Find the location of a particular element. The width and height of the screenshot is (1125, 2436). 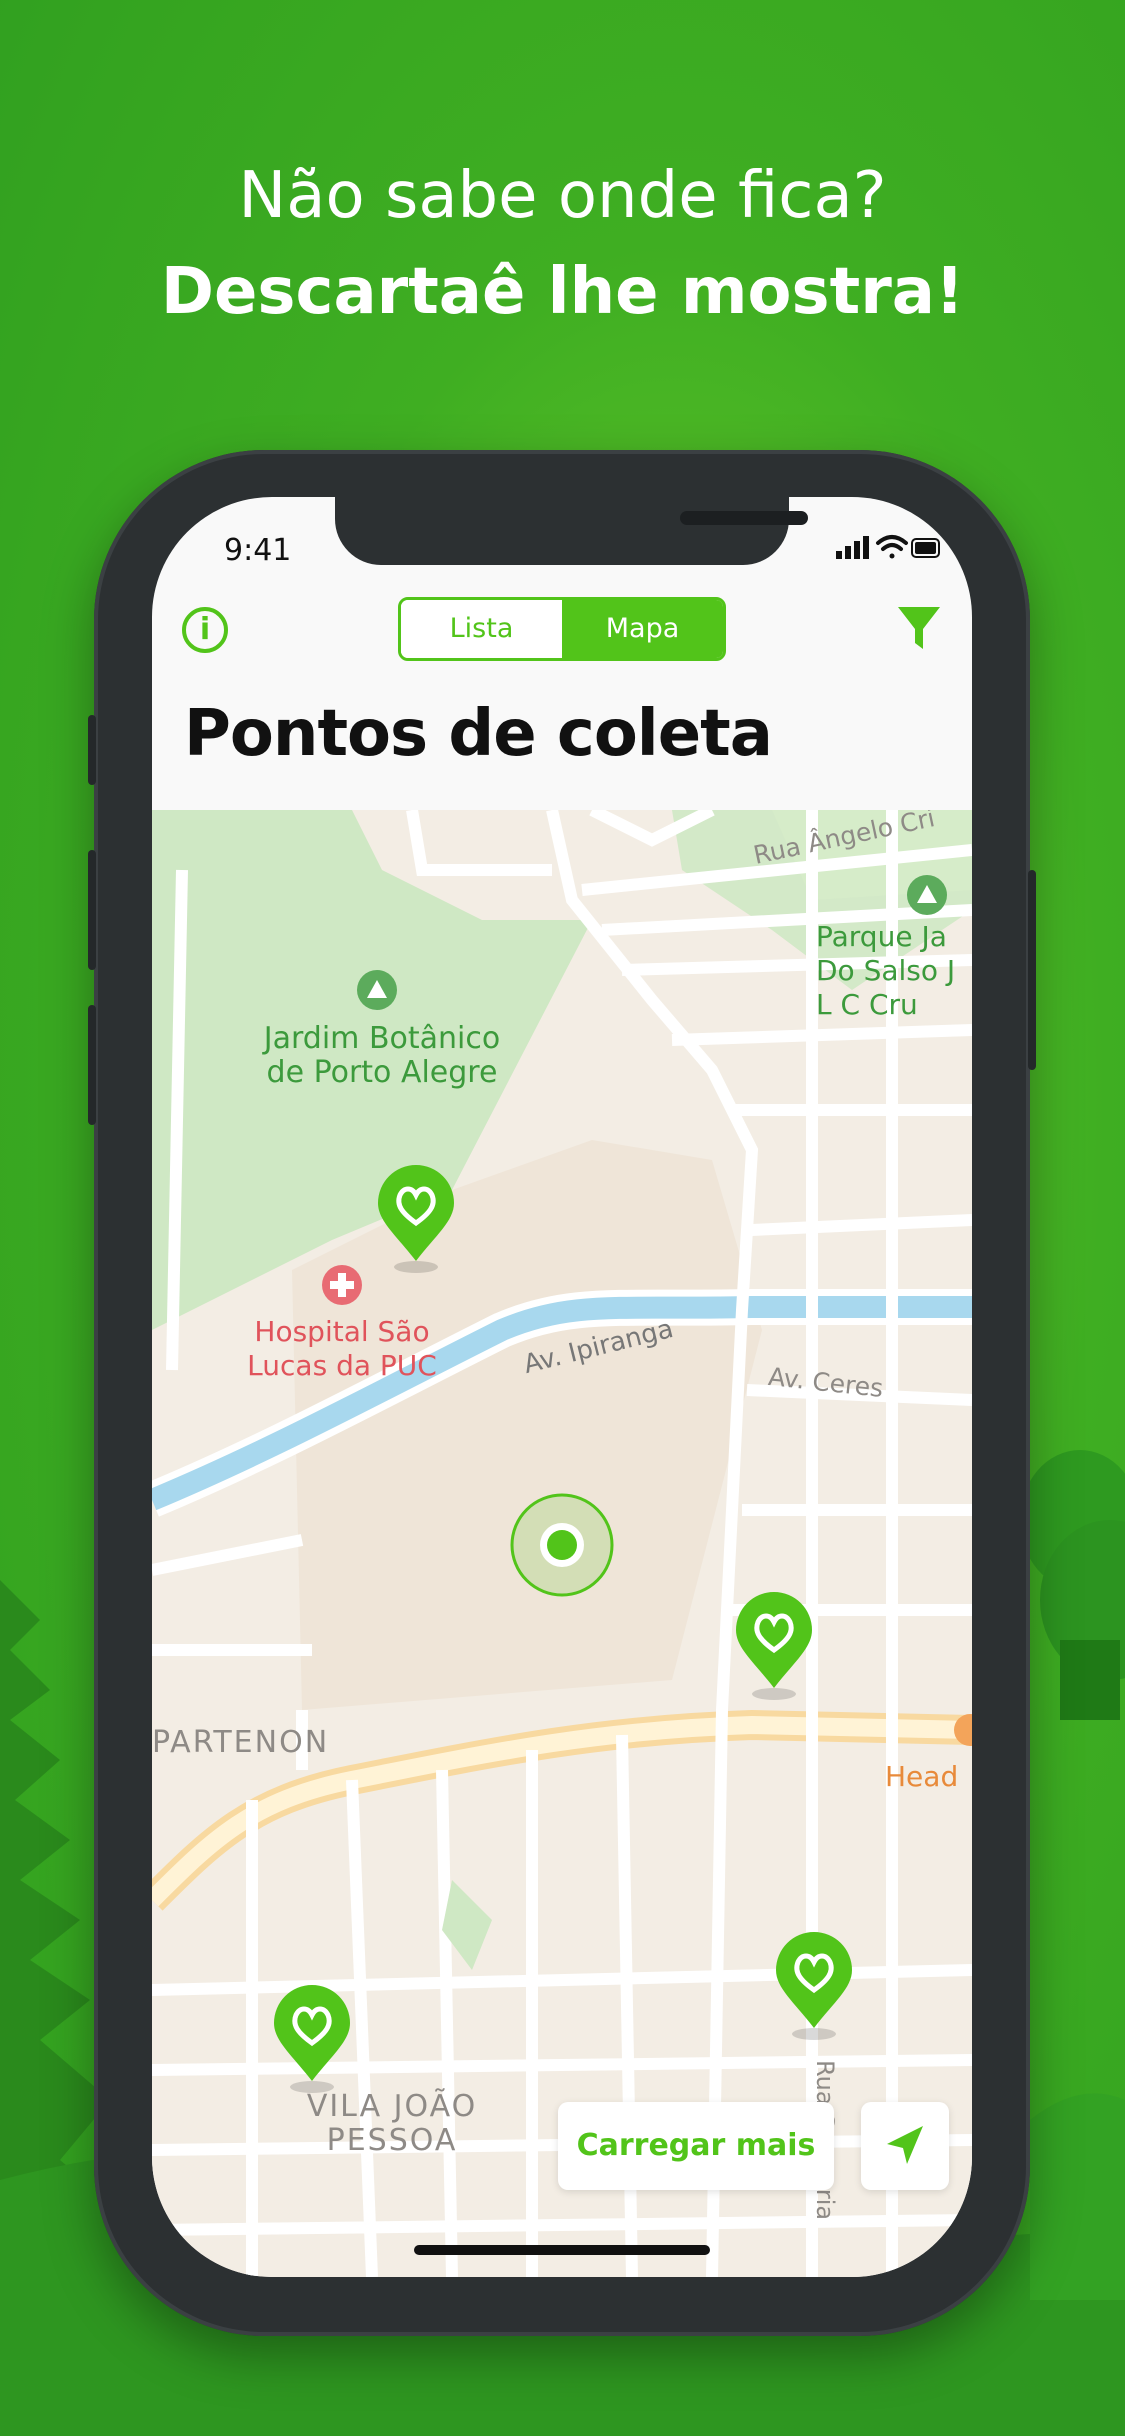

speaker is located at coordinates (744, 518).